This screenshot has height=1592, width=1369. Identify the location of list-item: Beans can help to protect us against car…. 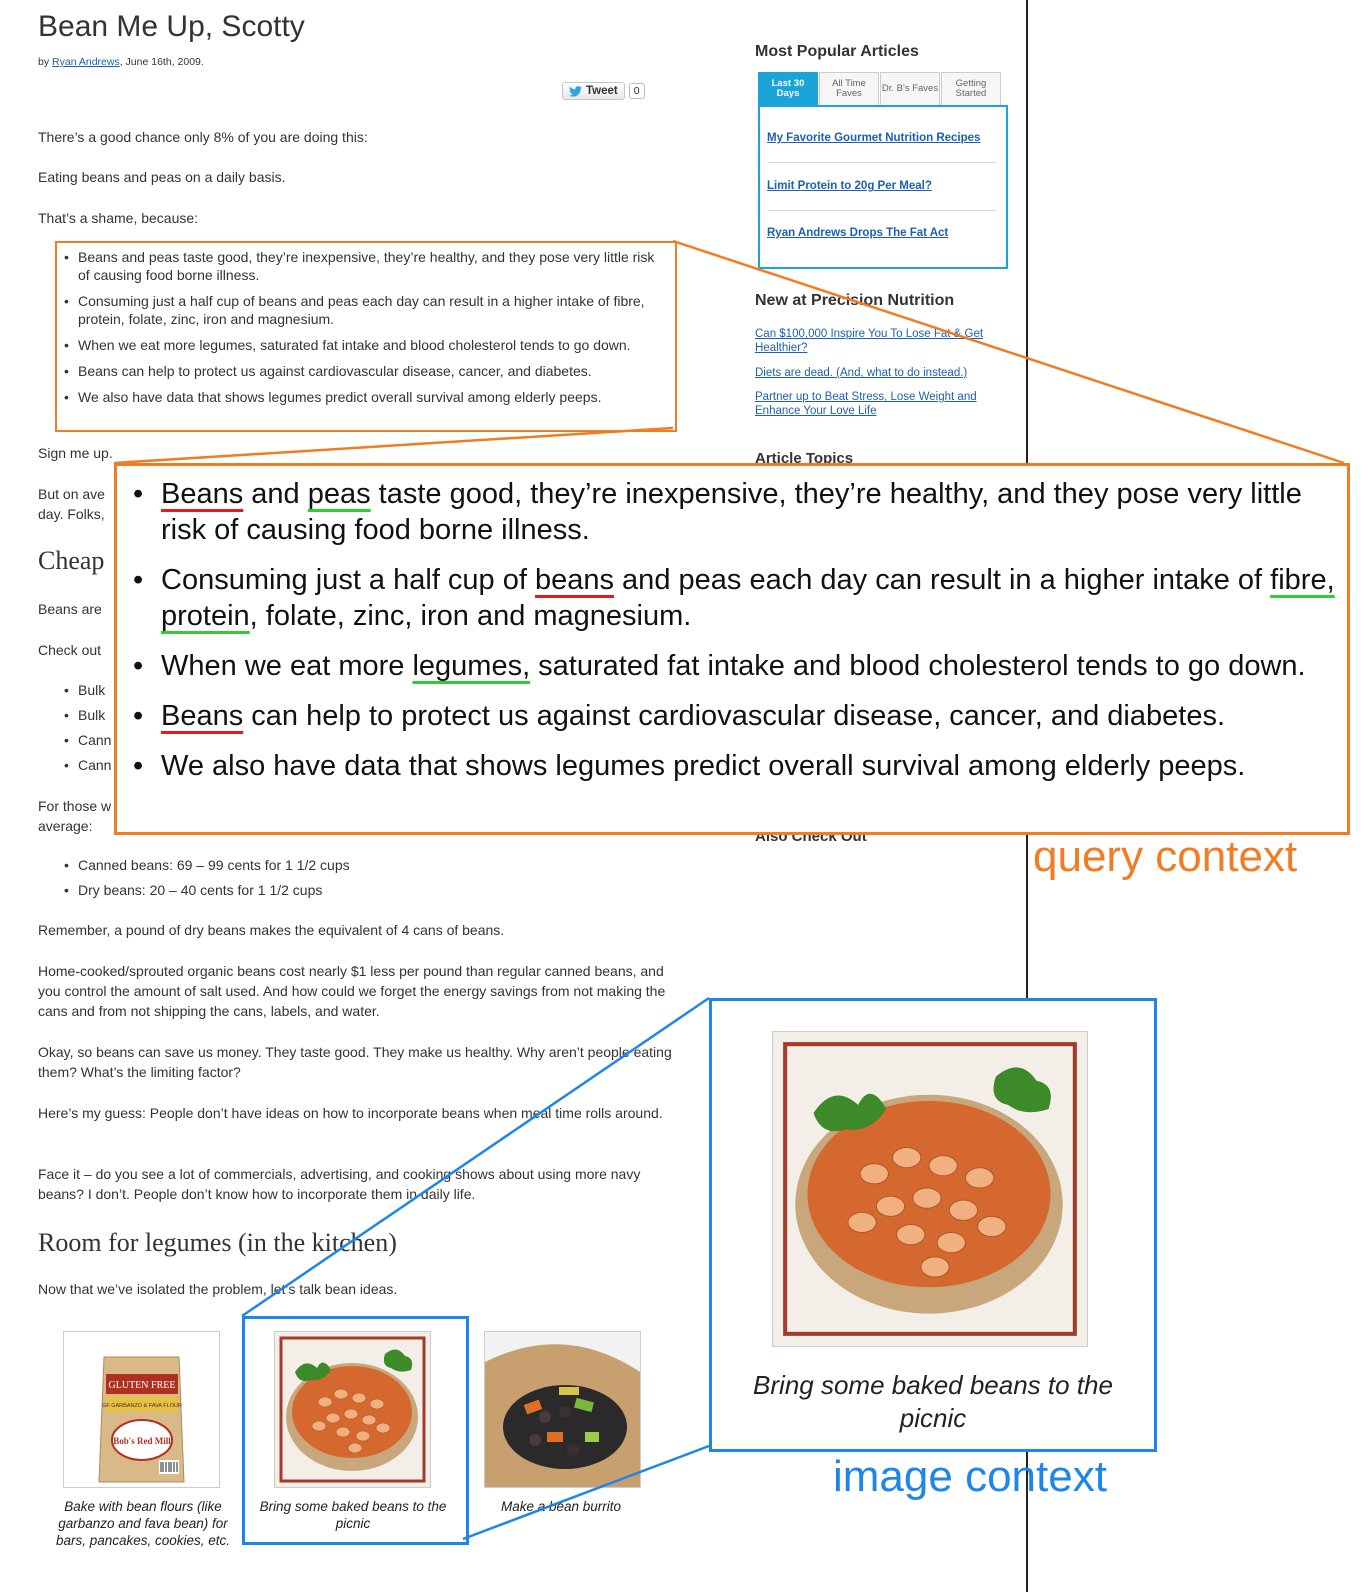
(734, 716).